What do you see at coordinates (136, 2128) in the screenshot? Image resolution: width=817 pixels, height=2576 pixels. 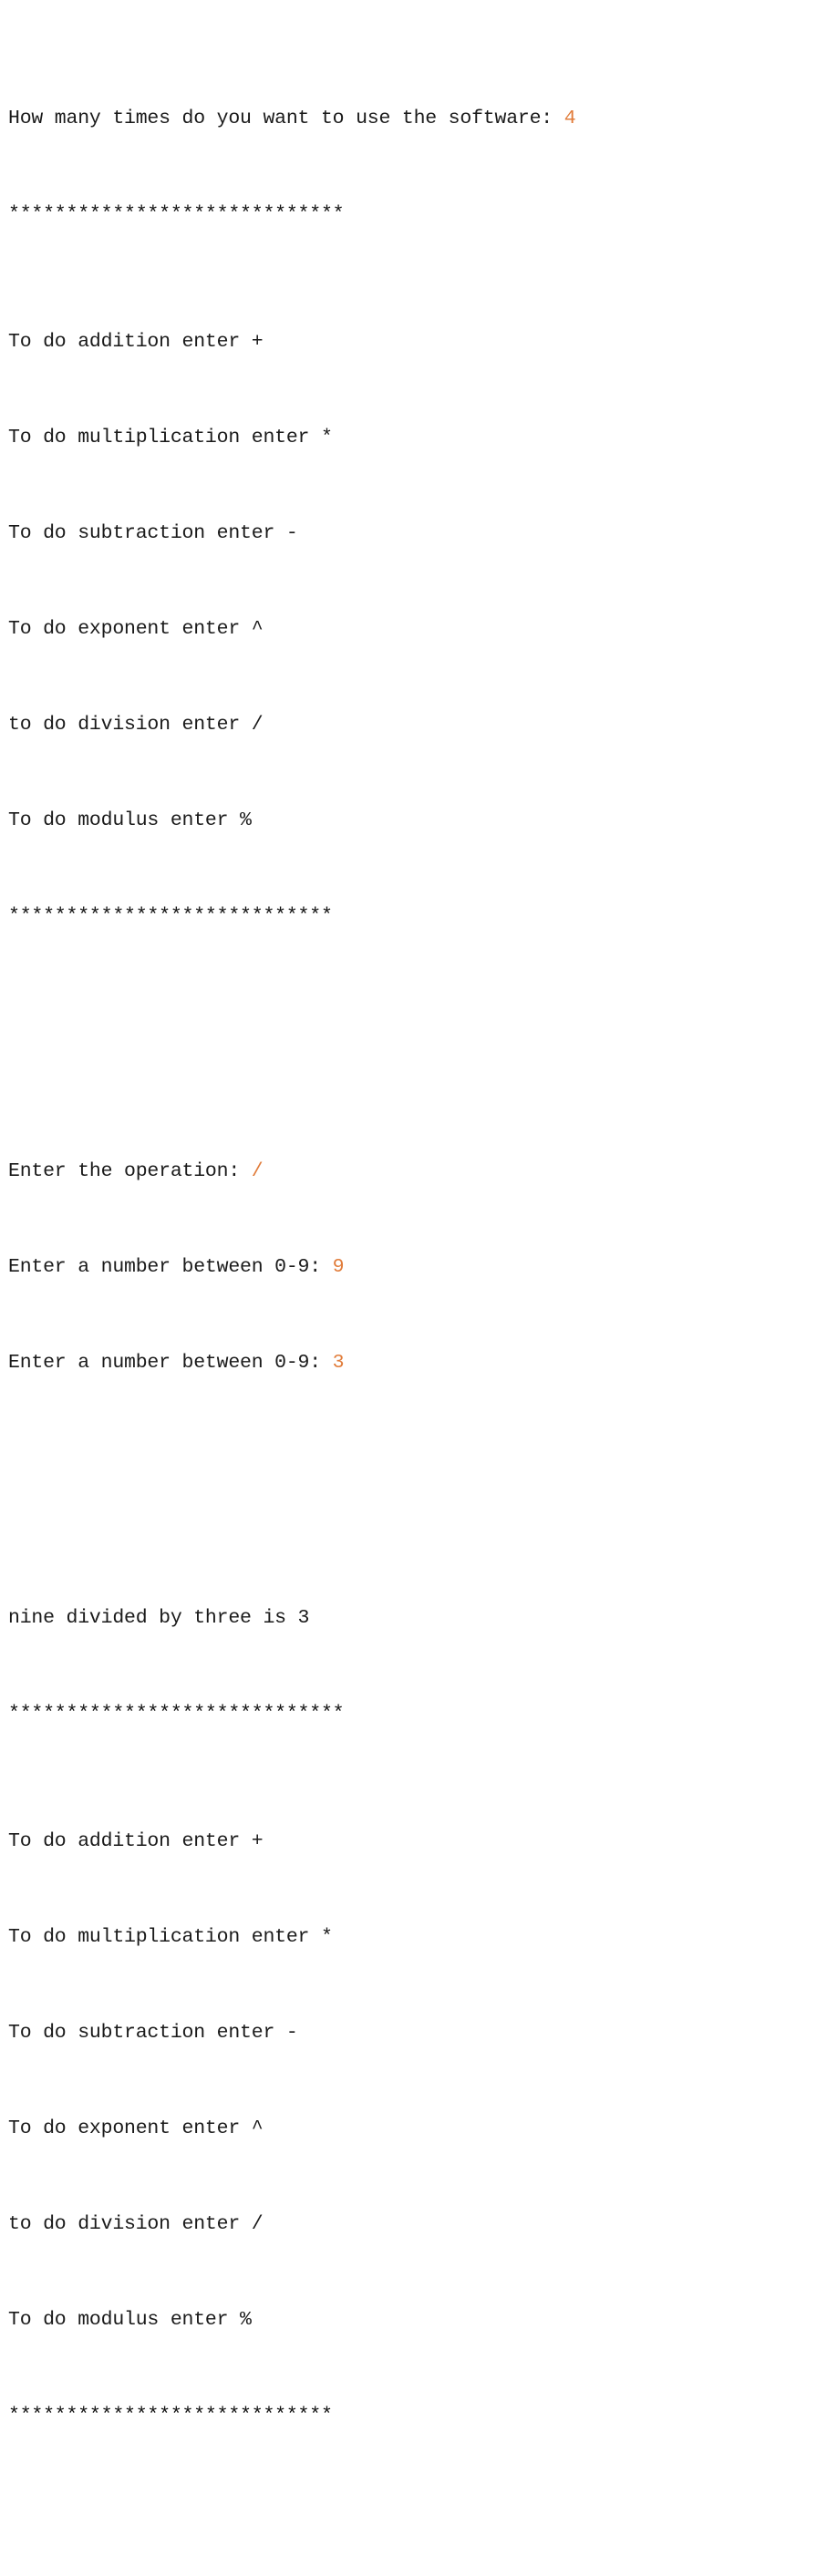 I see `menu-item-exponent-2: To do exponent enter ^` at bounding box center [136, 2128].